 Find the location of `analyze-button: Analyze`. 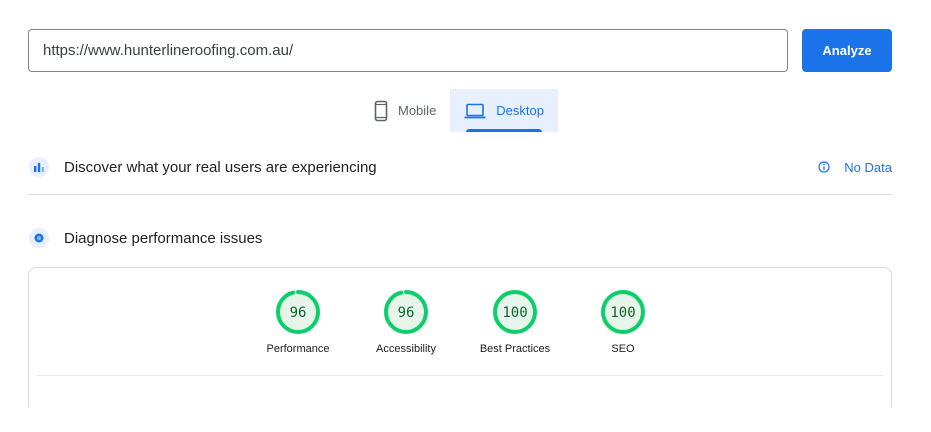

analyze-button: Analyze is located at coordinates (847, 50).